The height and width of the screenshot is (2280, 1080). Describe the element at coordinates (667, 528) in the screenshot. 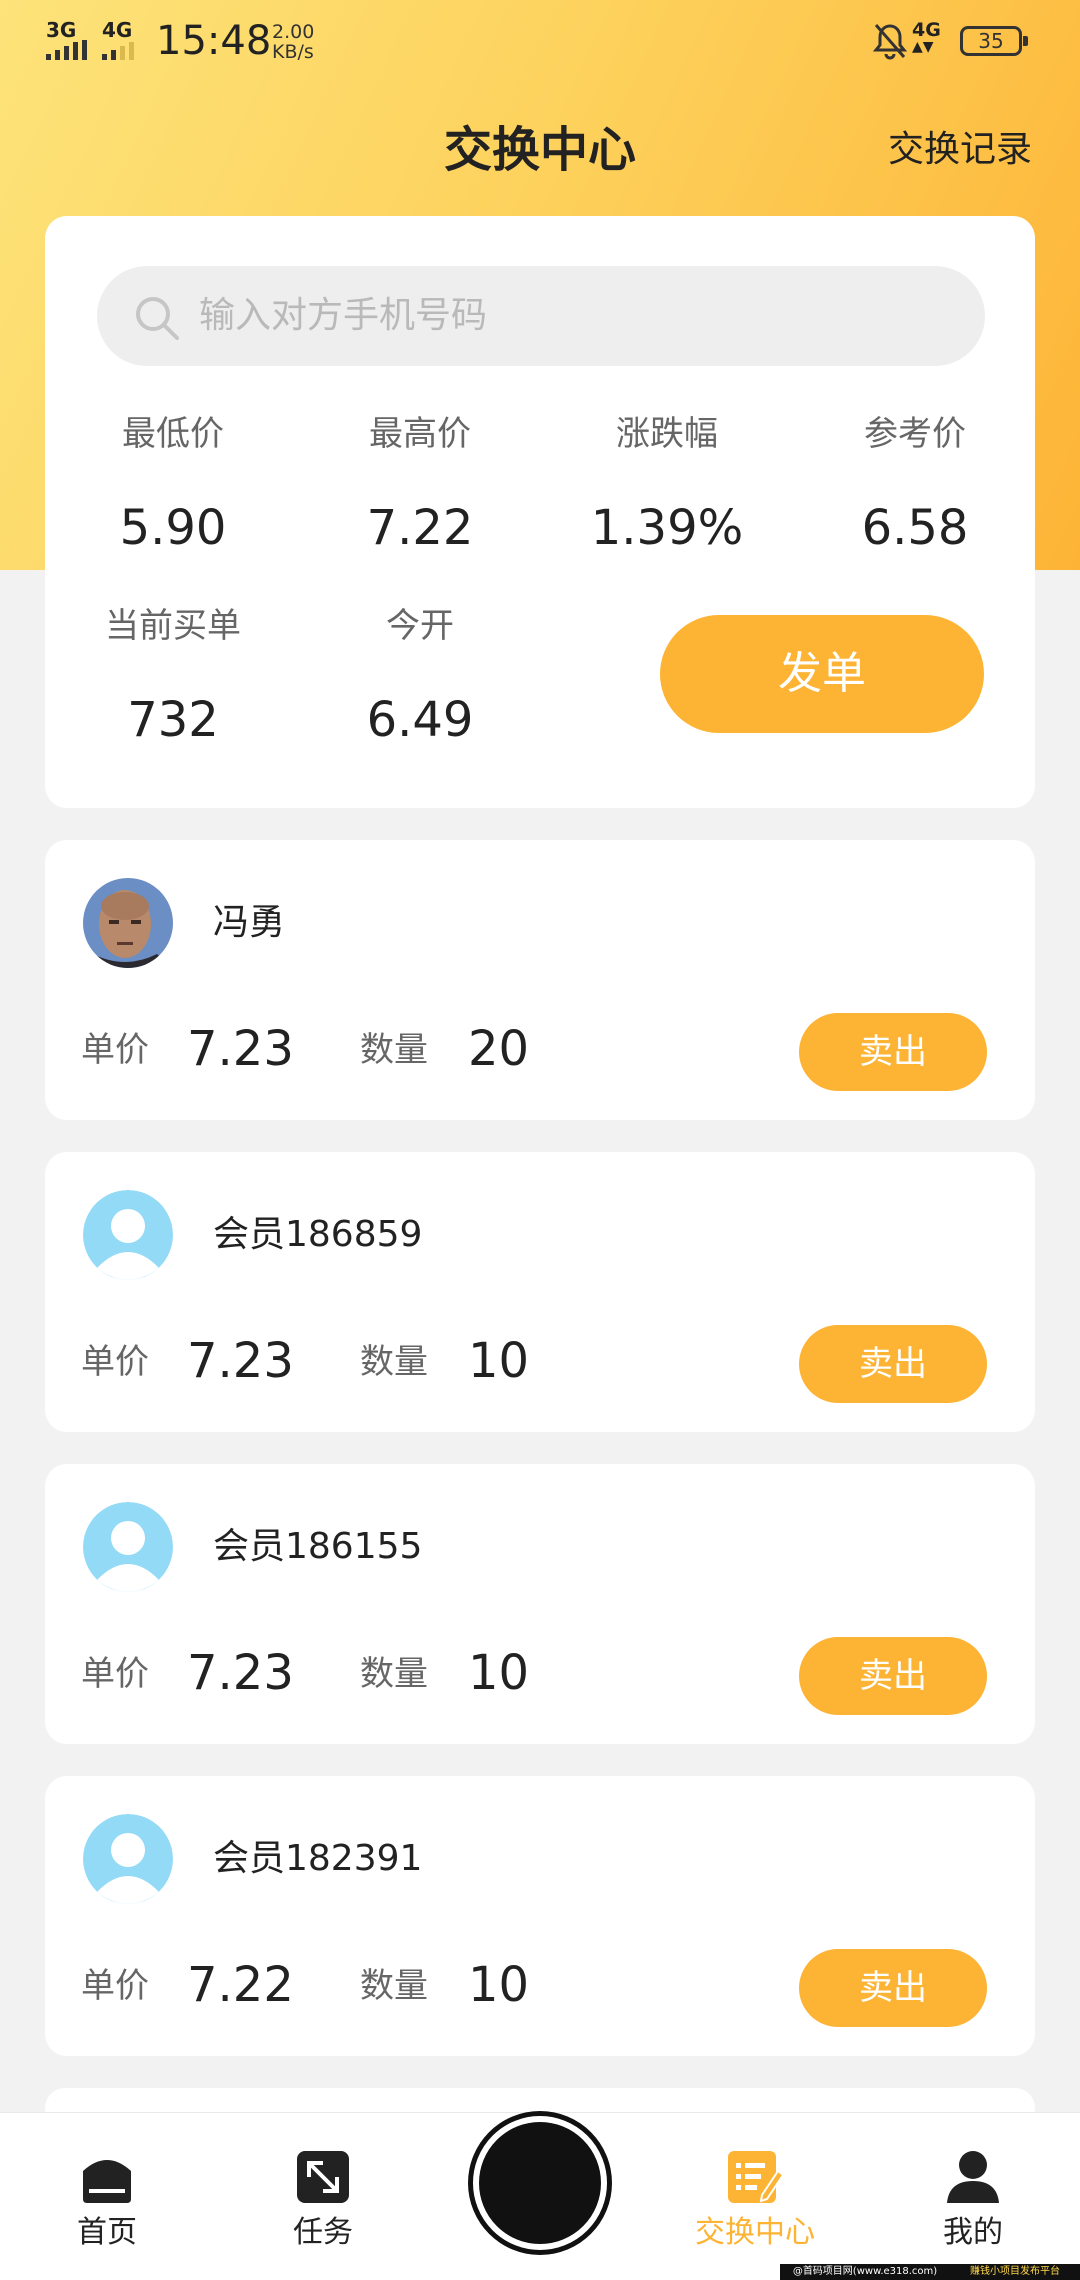

I see `stat-value: 1.39%` at that location.